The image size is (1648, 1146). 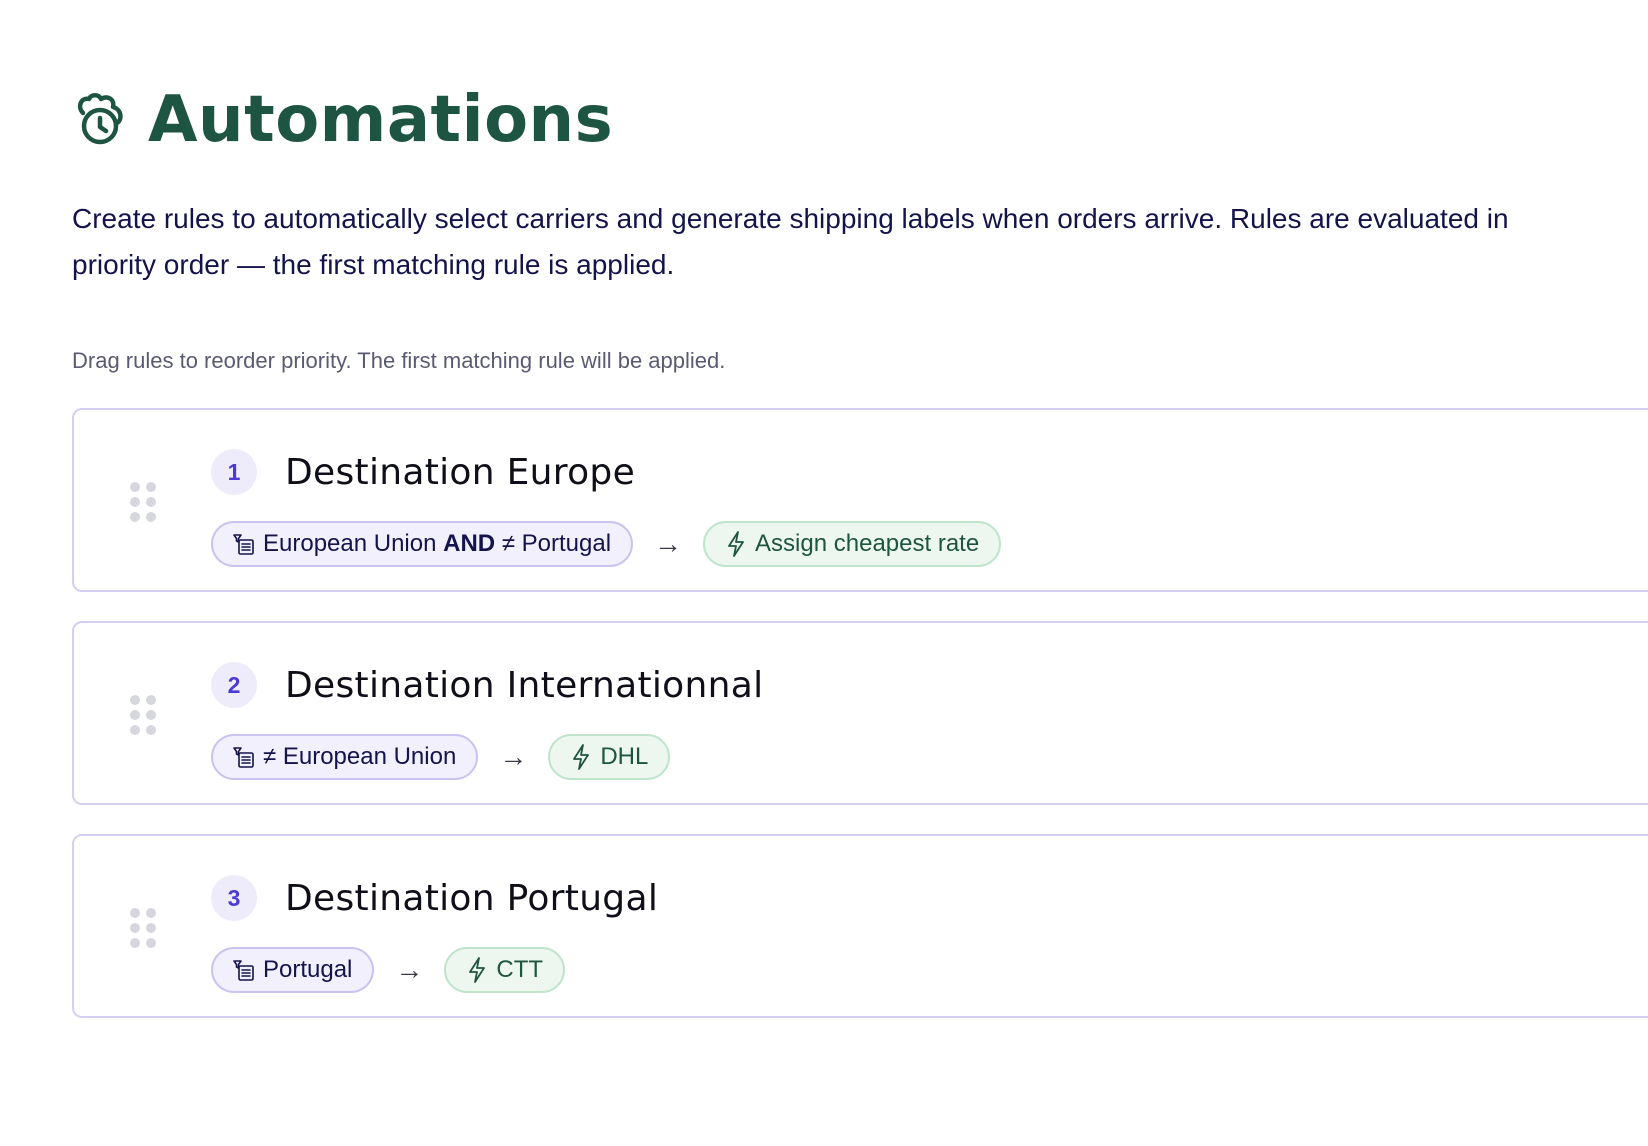 What do you see at coordinates (472, 898) in the screenshot?
I see `rule-name: Destination Portugal` at bounding box center [472, 898].